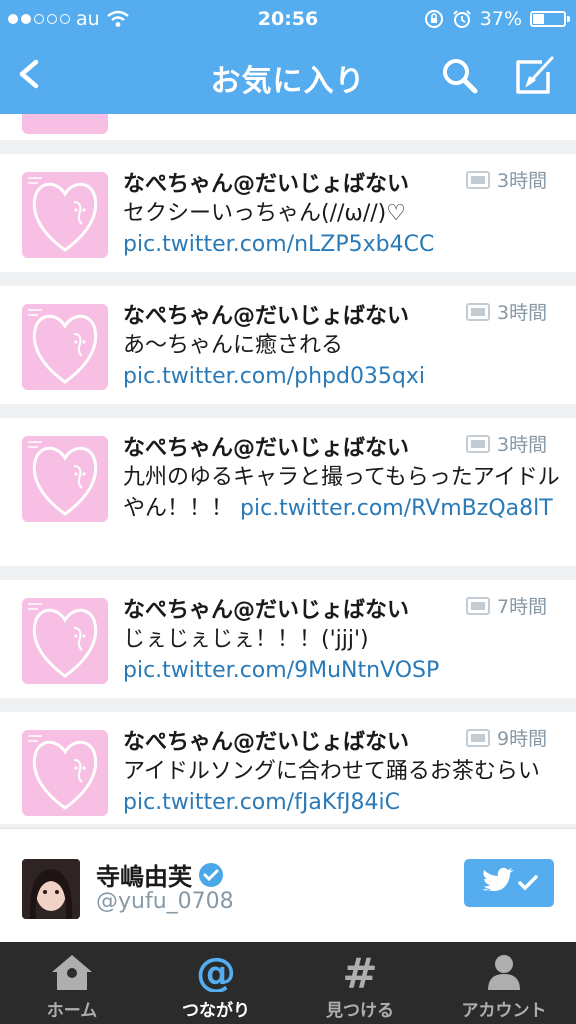 The image size is (576, 1024). Describe the element at coordinates (281, 670) in the screenshot. I see `tweet-link: pic.twitter.com/9MuNtnVOSP` at that location.